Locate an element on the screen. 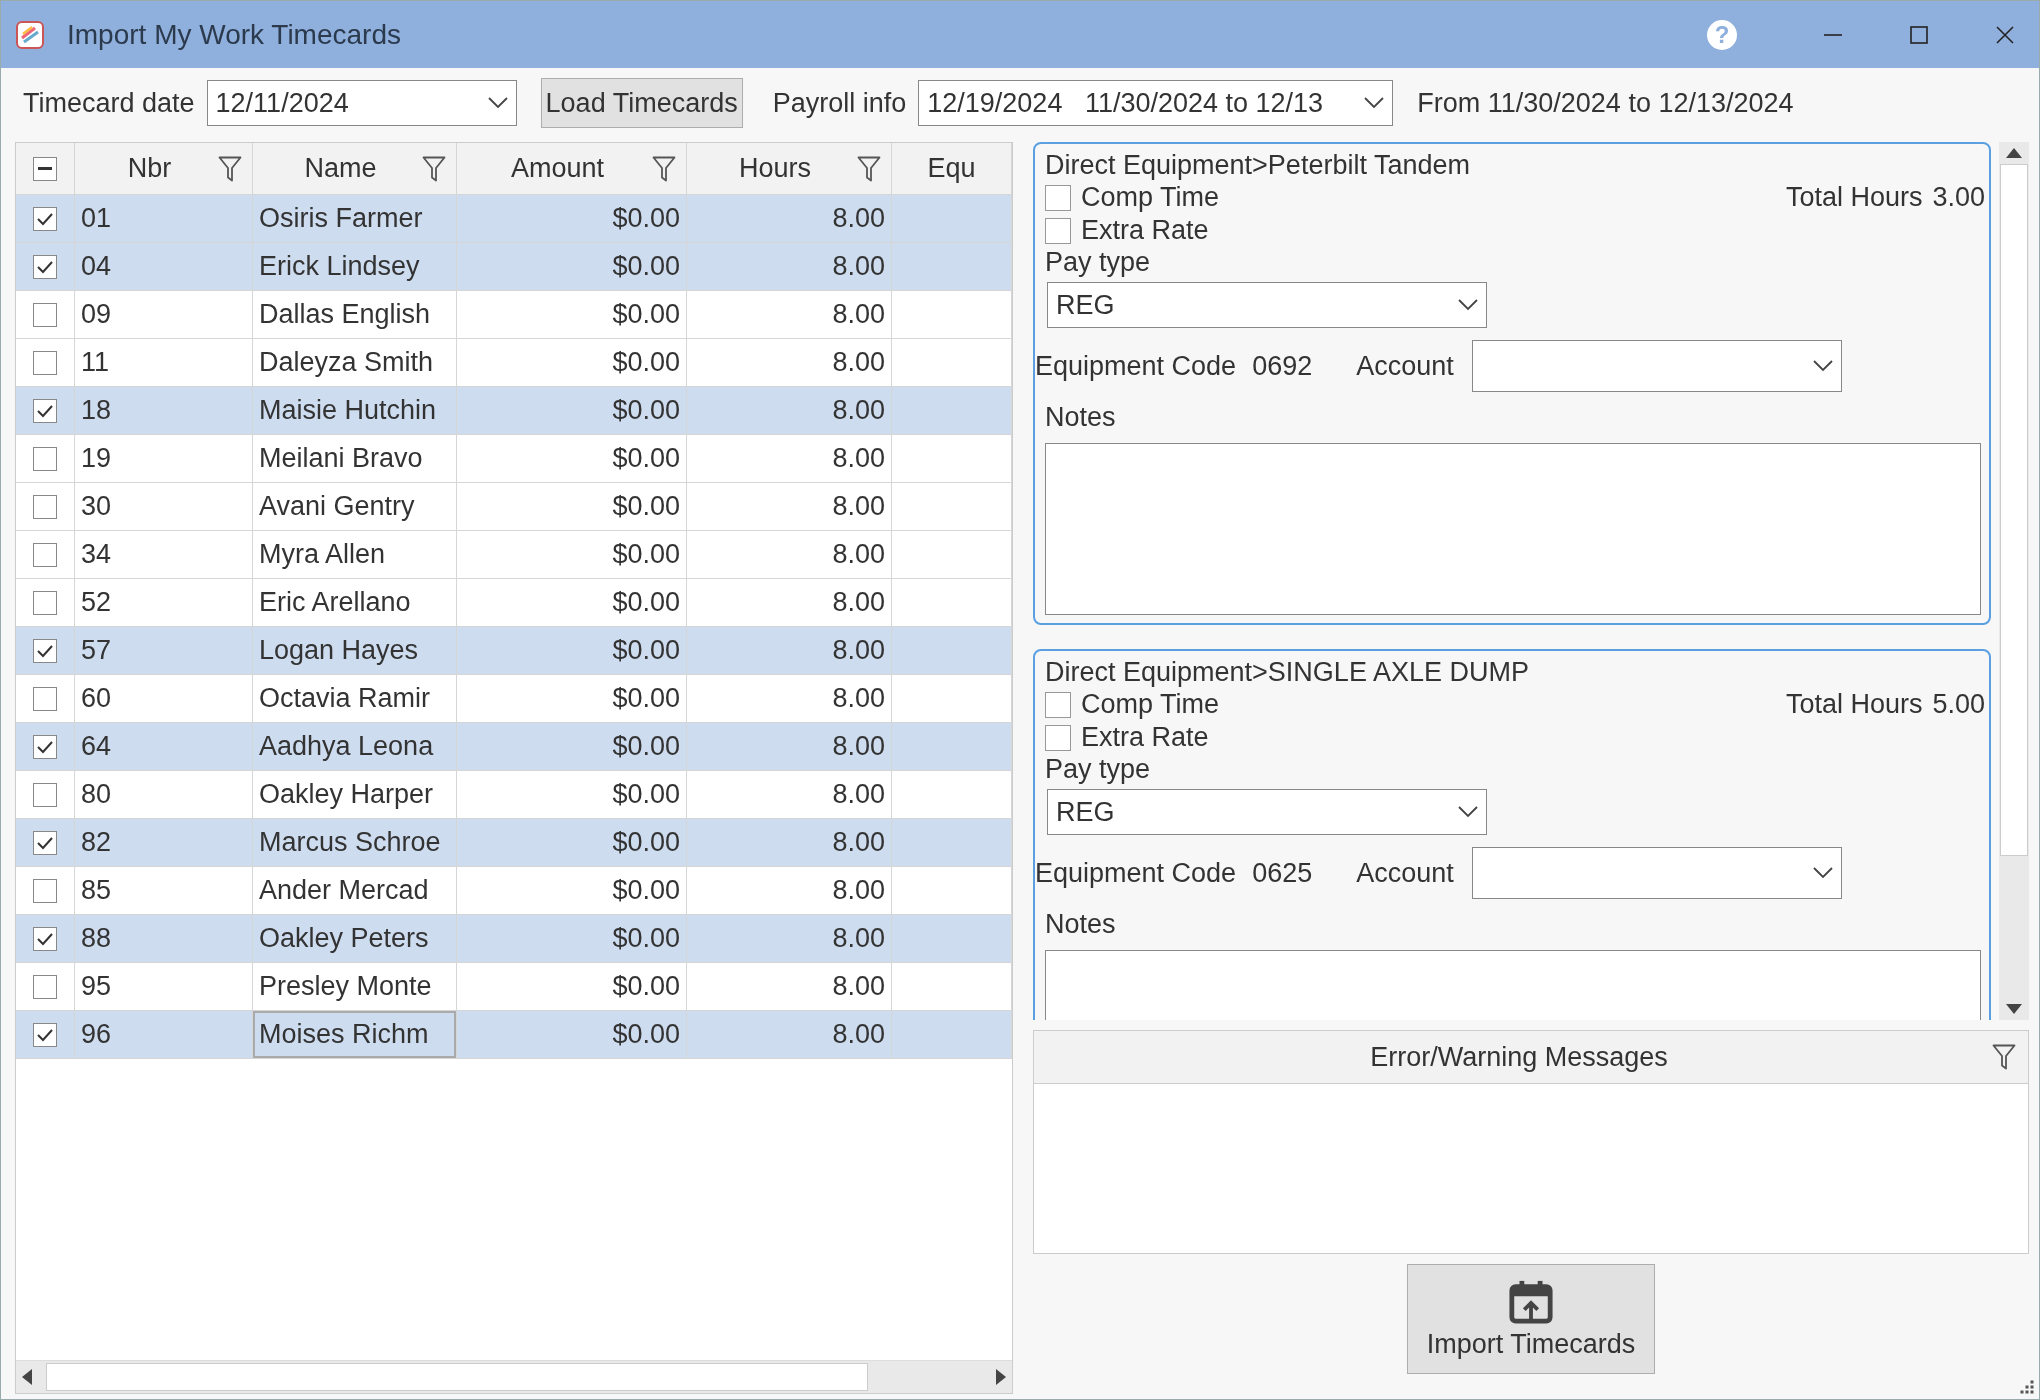  table-row: 19 Meilani Bravo $0.00 8.00 is located at coordinates (514, 459).